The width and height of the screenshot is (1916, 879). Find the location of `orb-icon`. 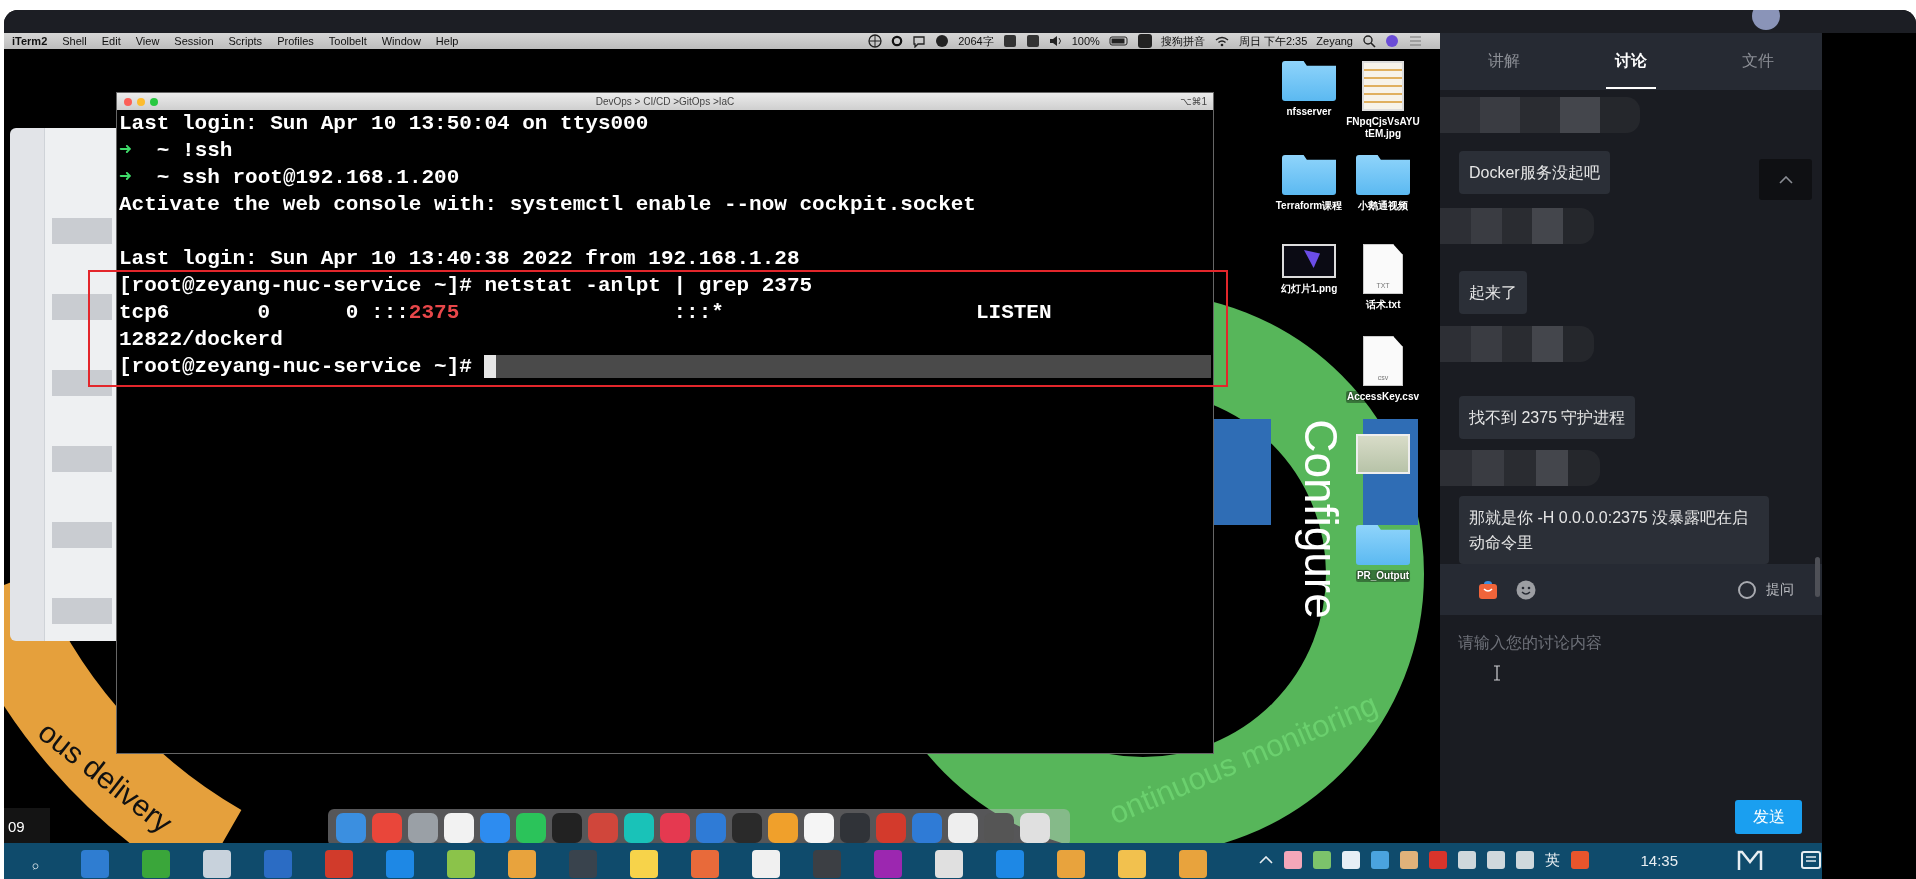

orb-icon is located at coordinates (1392, 41).